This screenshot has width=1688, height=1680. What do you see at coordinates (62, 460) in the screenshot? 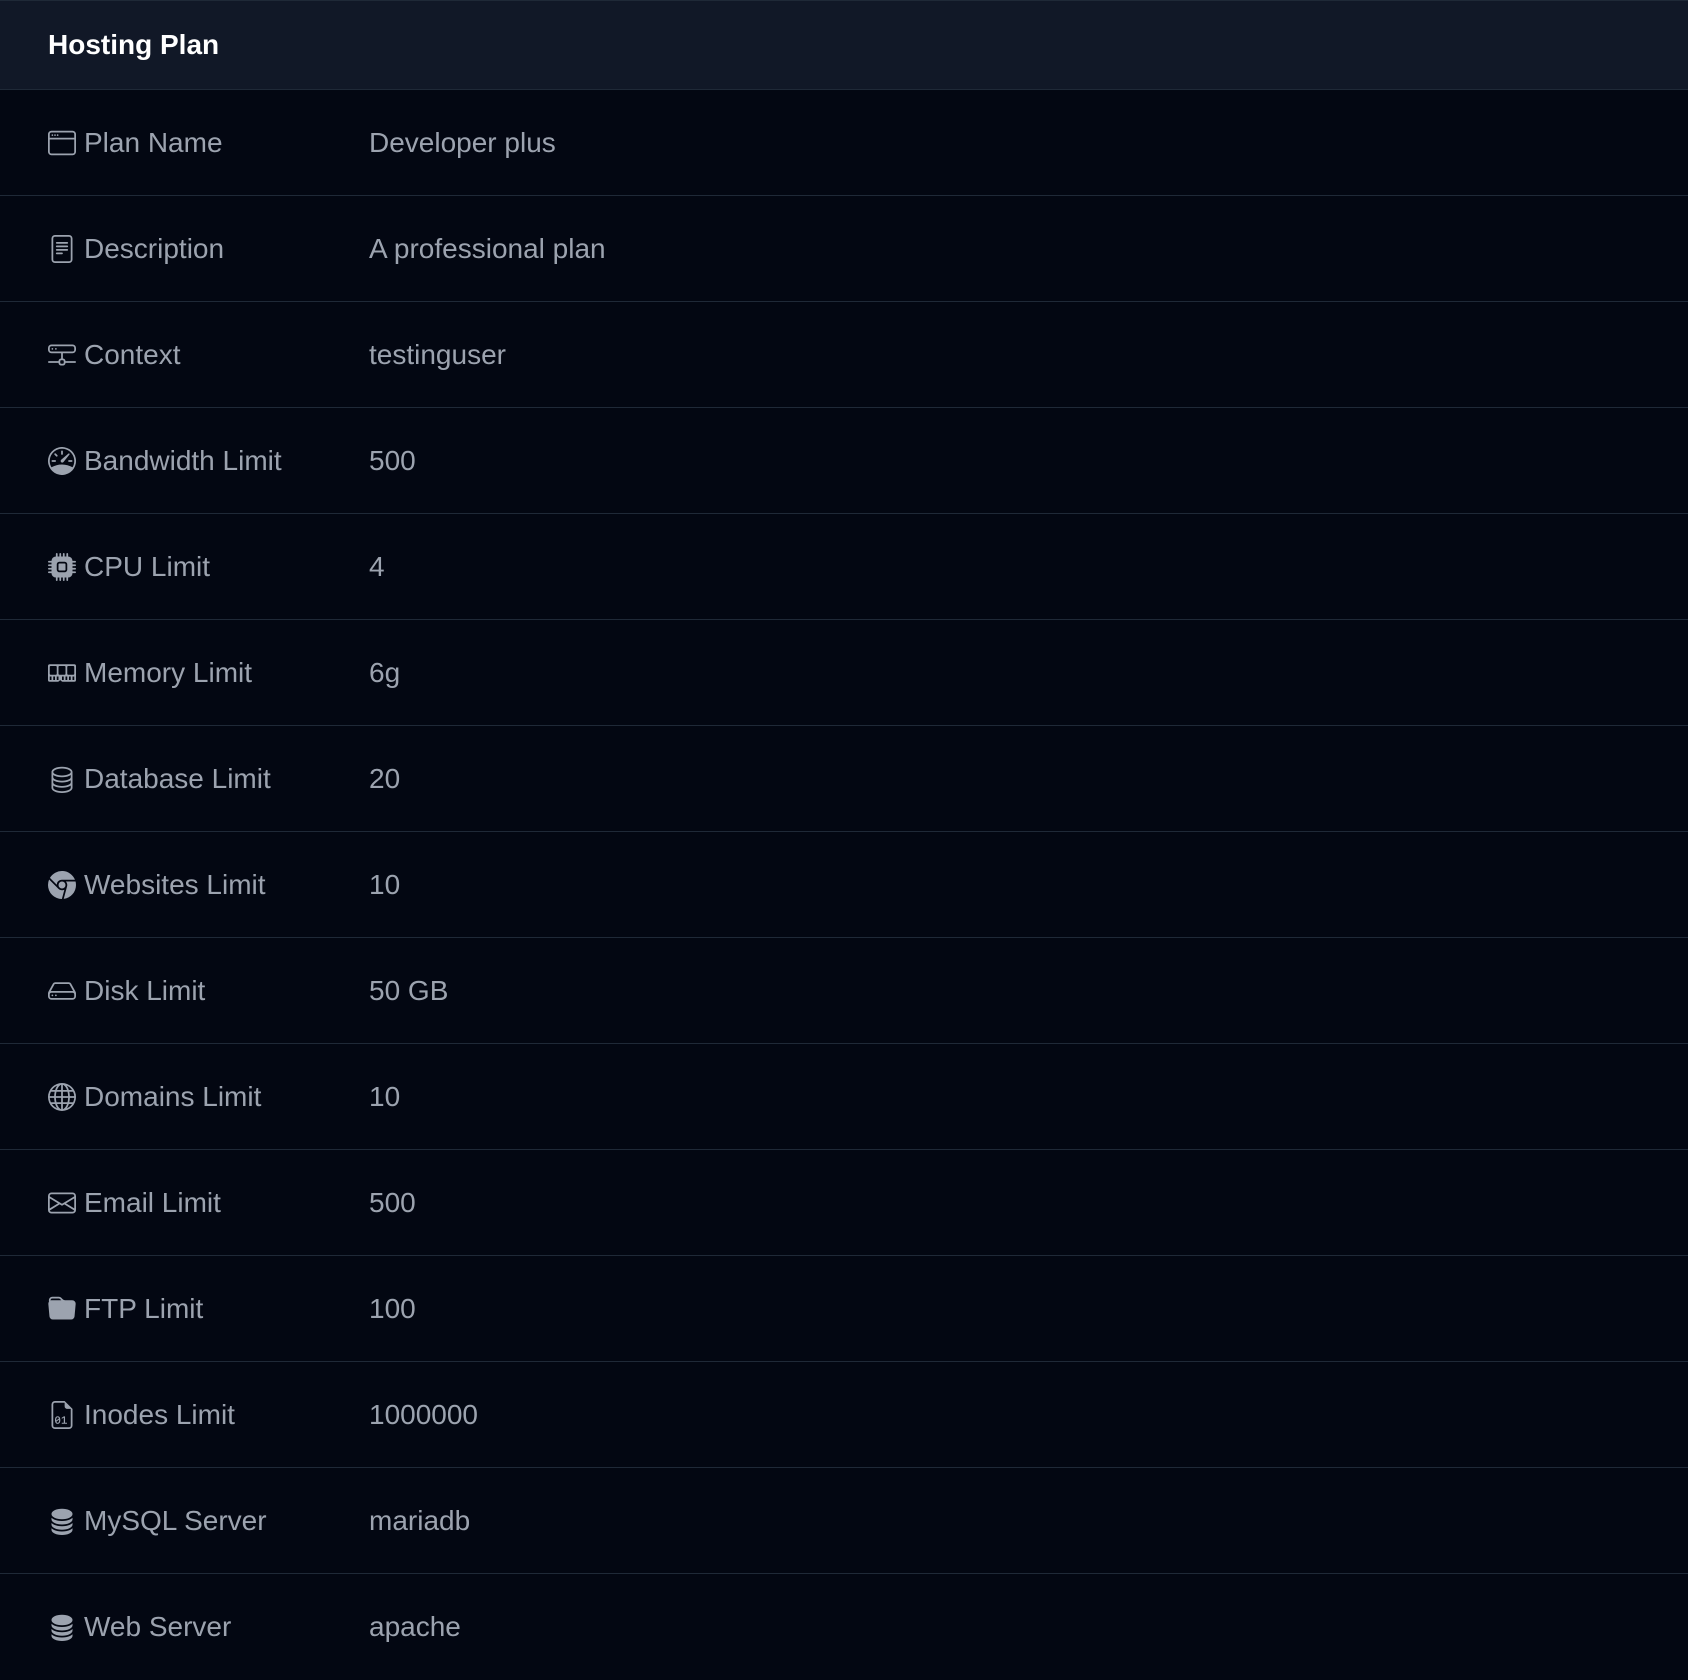
I see `speedometer-icon` at bounding box center [62, 460].